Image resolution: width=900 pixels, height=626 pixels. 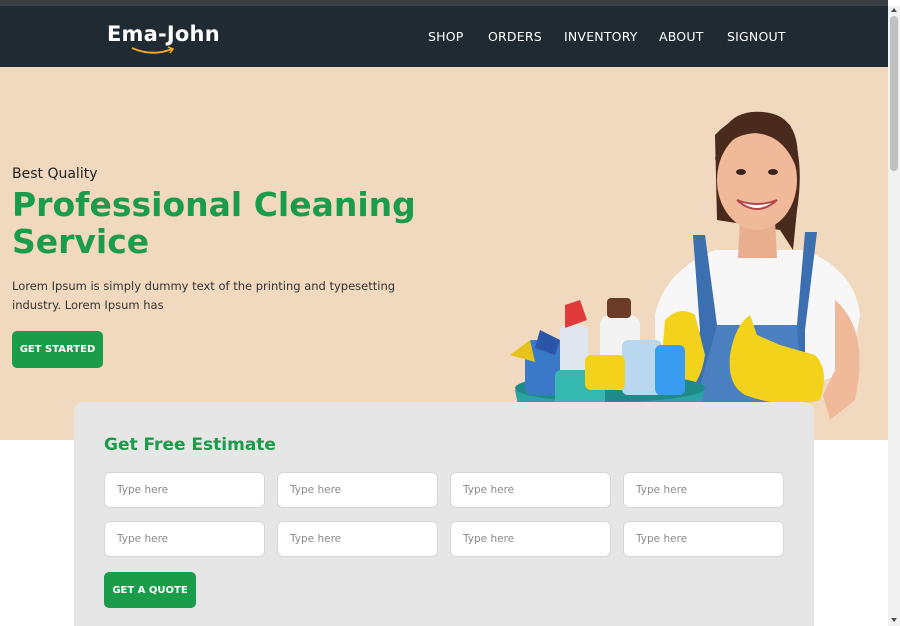 What do you see at coordinates (153, 50) in the screenshot?
I see `smile-arrow-icon` at bounding box center [153, 50].